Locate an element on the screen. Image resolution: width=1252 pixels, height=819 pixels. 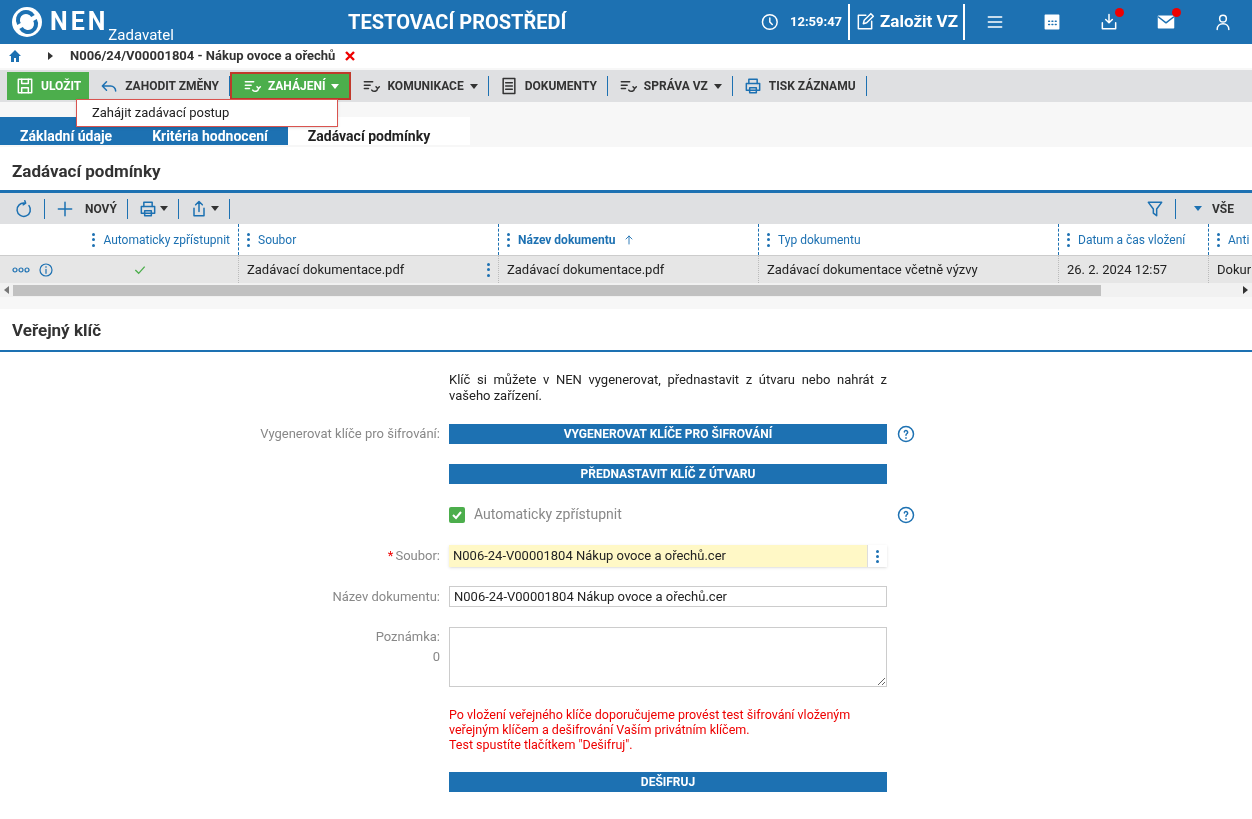
field-label: Název dokumentu: is located at coordinates (385, 596).